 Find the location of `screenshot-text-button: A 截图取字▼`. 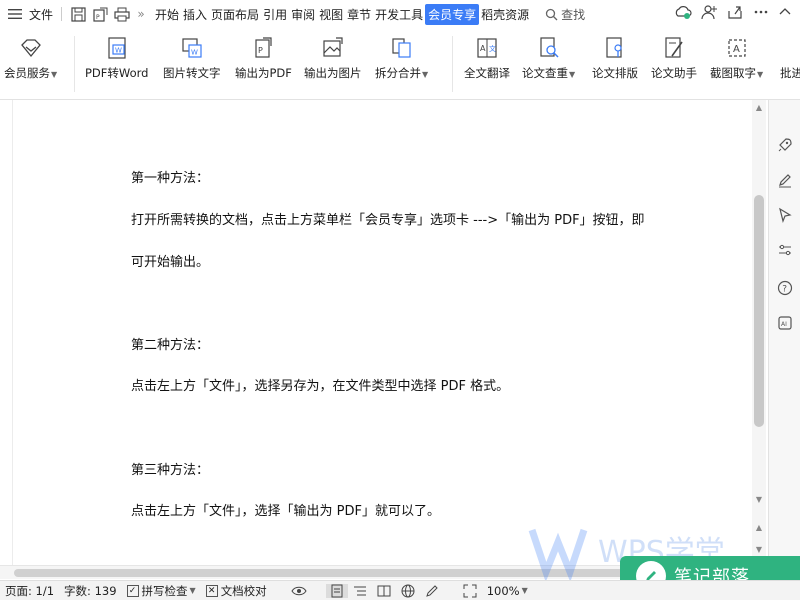

screenshot-text-button: A 截图取字▼ is located at coordinates (736, 58).